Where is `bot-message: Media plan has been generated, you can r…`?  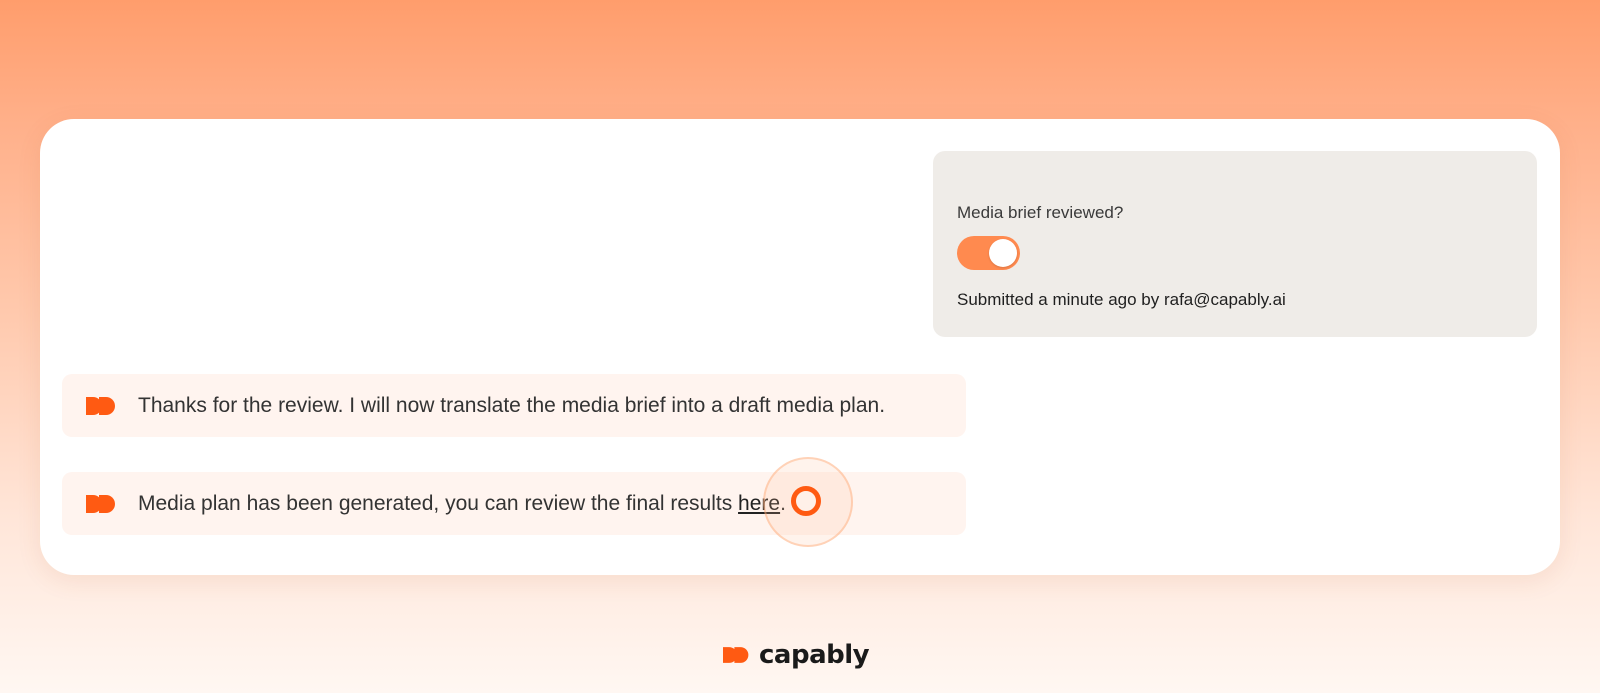
bot-message: Media plan has been generated, you can r… is located at coordinates (514, 503).